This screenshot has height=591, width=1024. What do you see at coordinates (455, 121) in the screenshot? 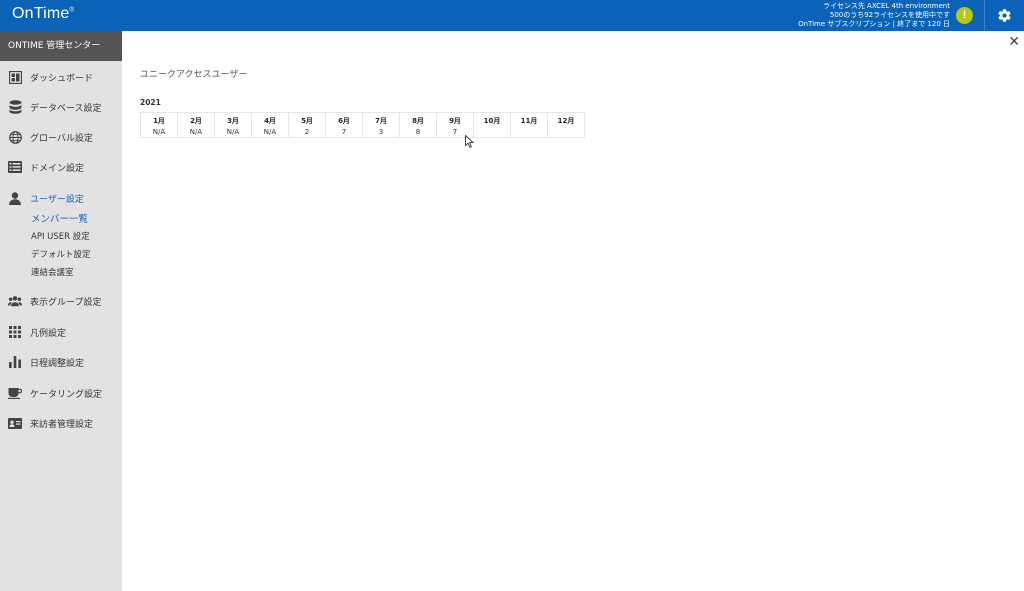
I see `month-label: 9月` at bounding box center [455, 121].